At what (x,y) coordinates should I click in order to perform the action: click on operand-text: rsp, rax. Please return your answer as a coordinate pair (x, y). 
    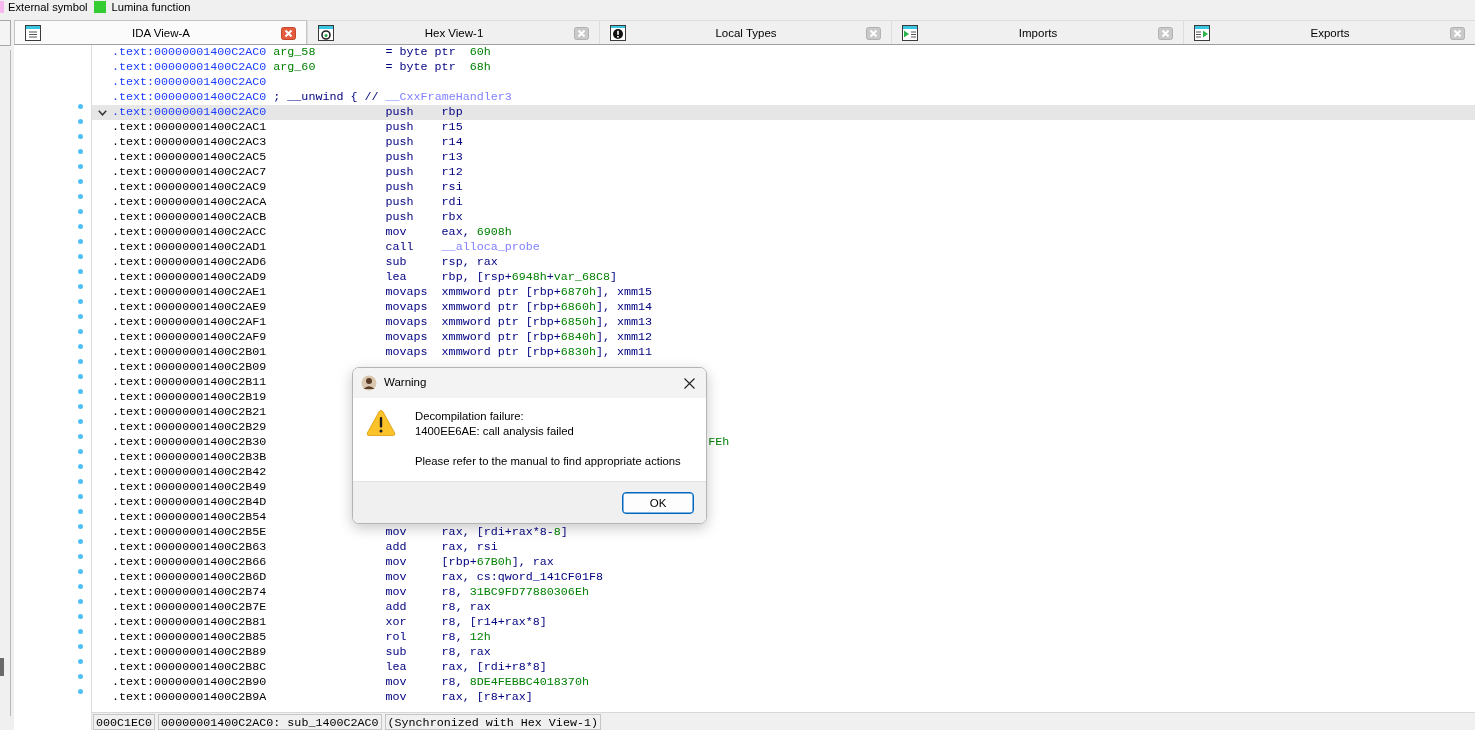
    Looking at the image, I should click on (469, 262).